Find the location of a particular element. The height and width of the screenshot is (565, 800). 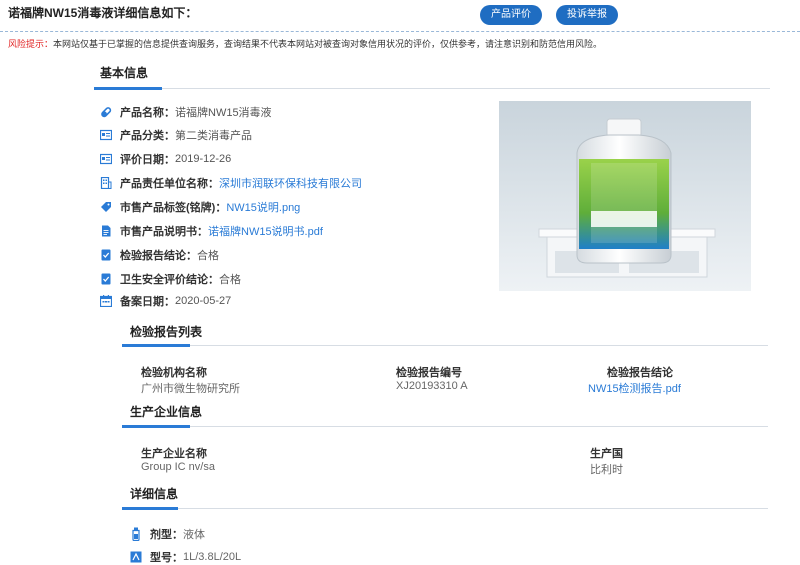

info-row-safety-conclusion: 卫生安全评价结论： 合格 is located at coordinates (170, 279).